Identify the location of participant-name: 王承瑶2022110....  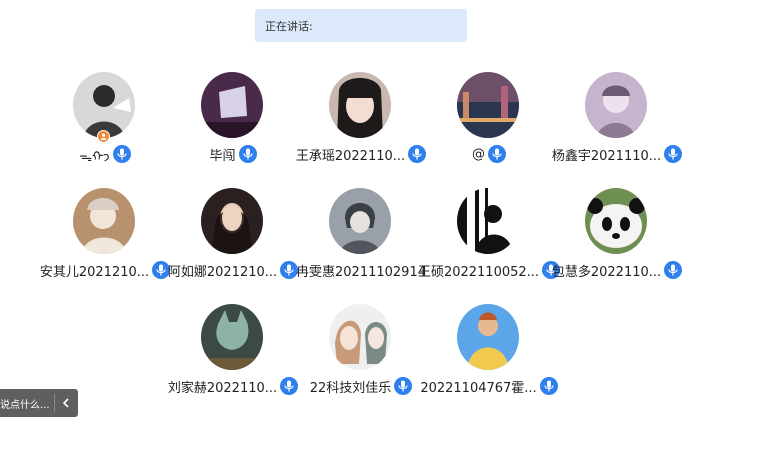
(350, 156).